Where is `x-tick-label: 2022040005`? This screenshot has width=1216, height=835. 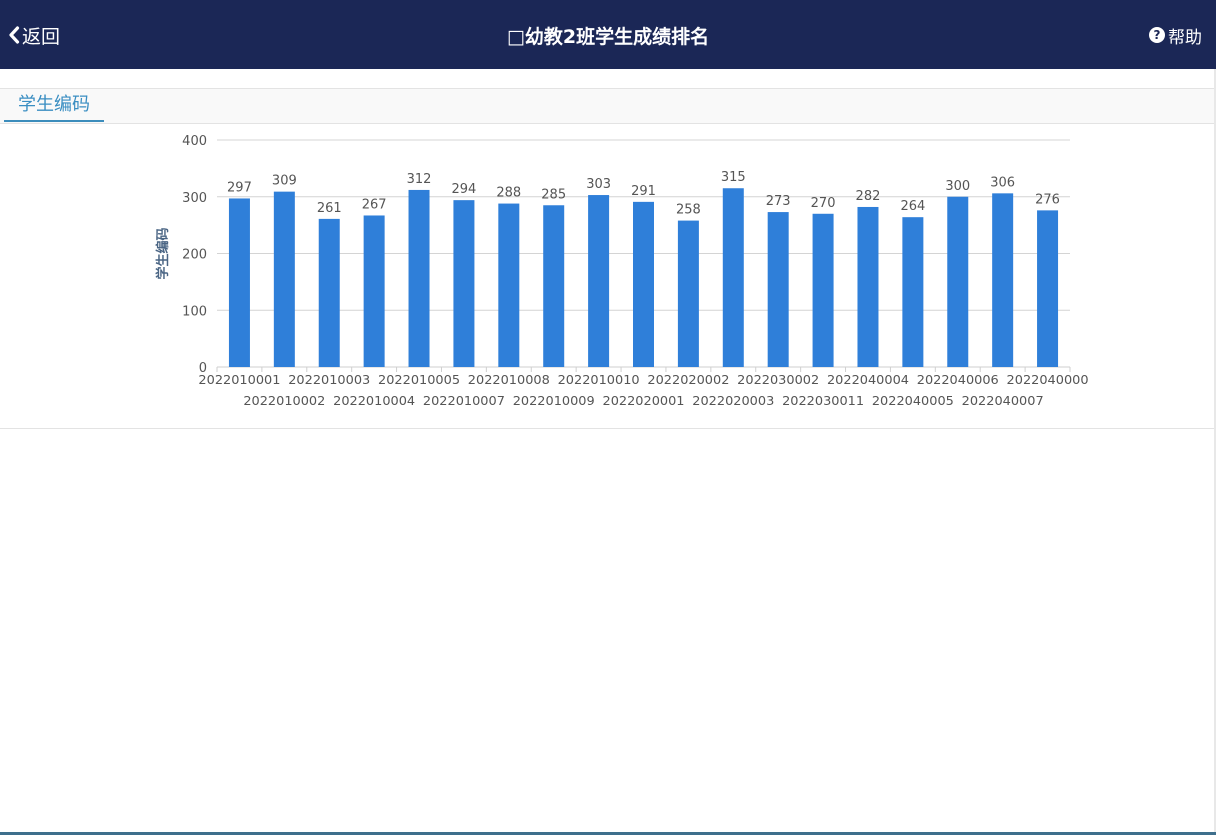
x-tick-label: 2022040005 is located at coordinates (913, 400).